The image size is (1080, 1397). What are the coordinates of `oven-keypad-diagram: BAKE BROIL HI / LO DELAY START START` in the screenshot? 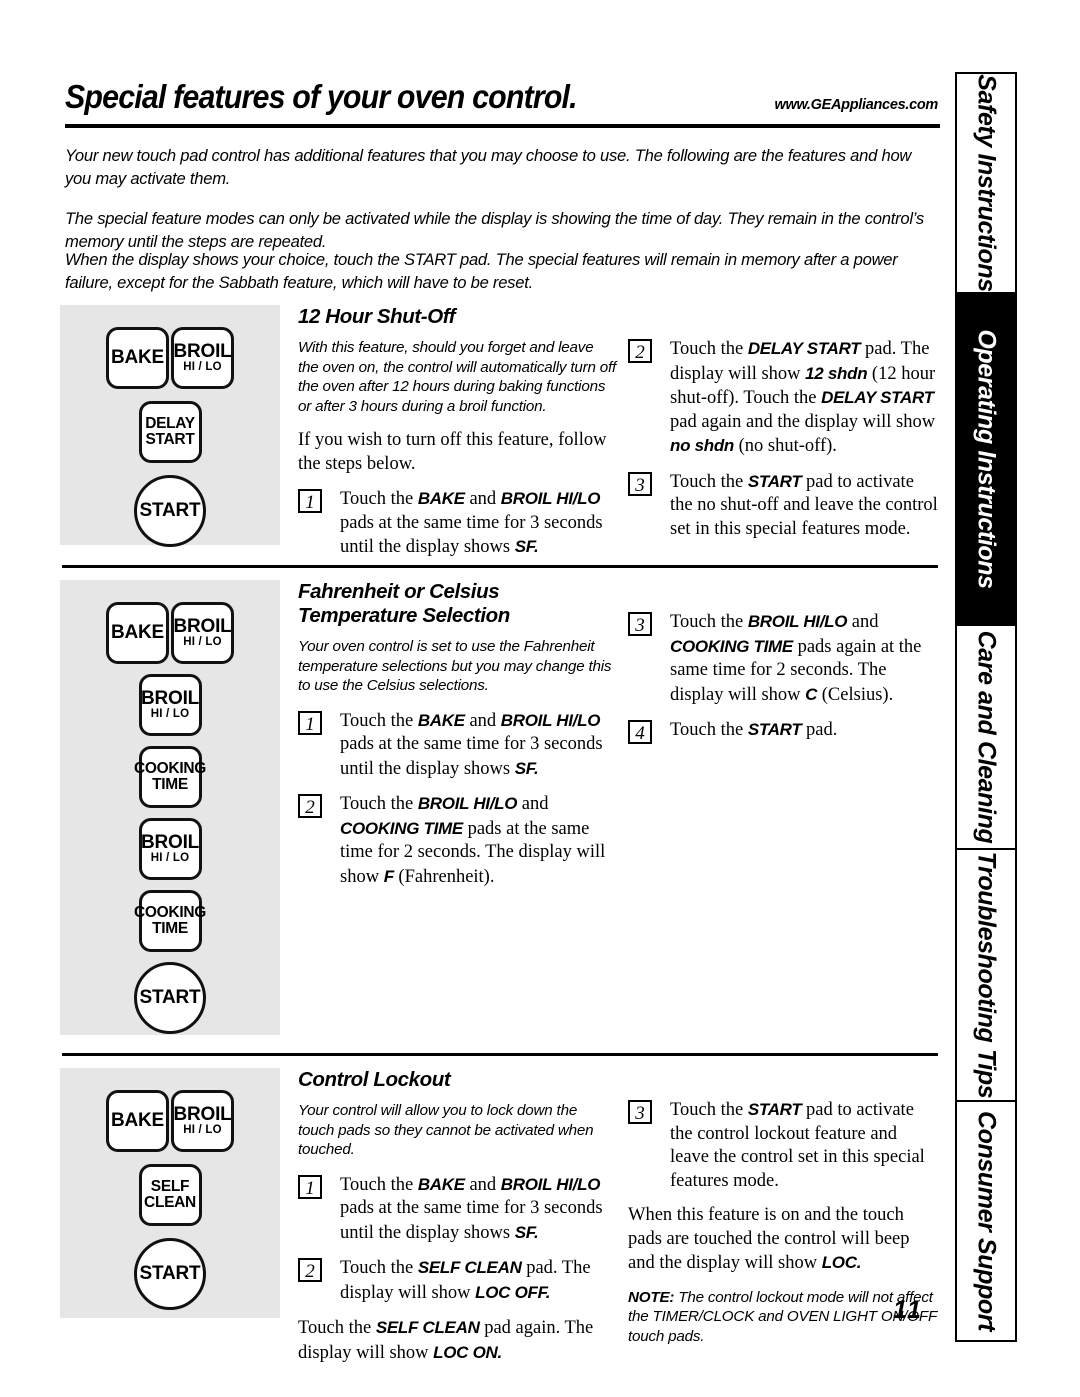 It's located at (170, 426).